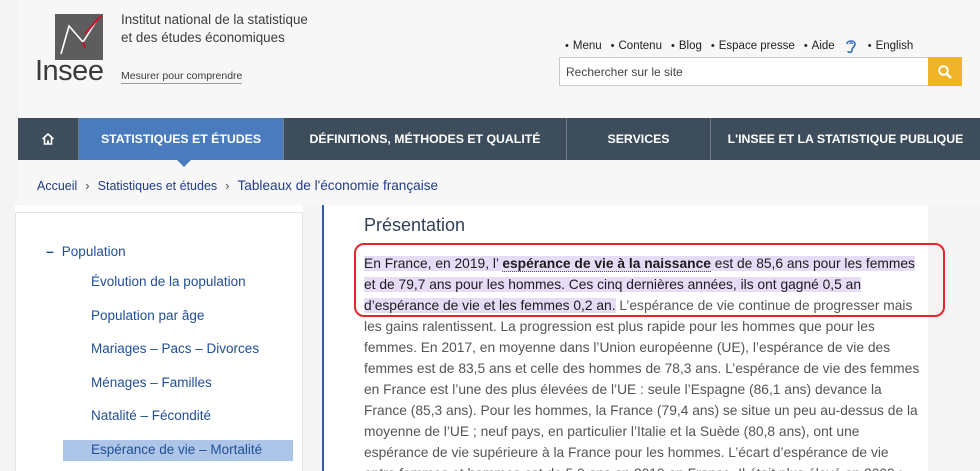  What do you see at coordinates (323, 338) in the screenshot?
I see `content-divider` at bounding box center [323, 338].